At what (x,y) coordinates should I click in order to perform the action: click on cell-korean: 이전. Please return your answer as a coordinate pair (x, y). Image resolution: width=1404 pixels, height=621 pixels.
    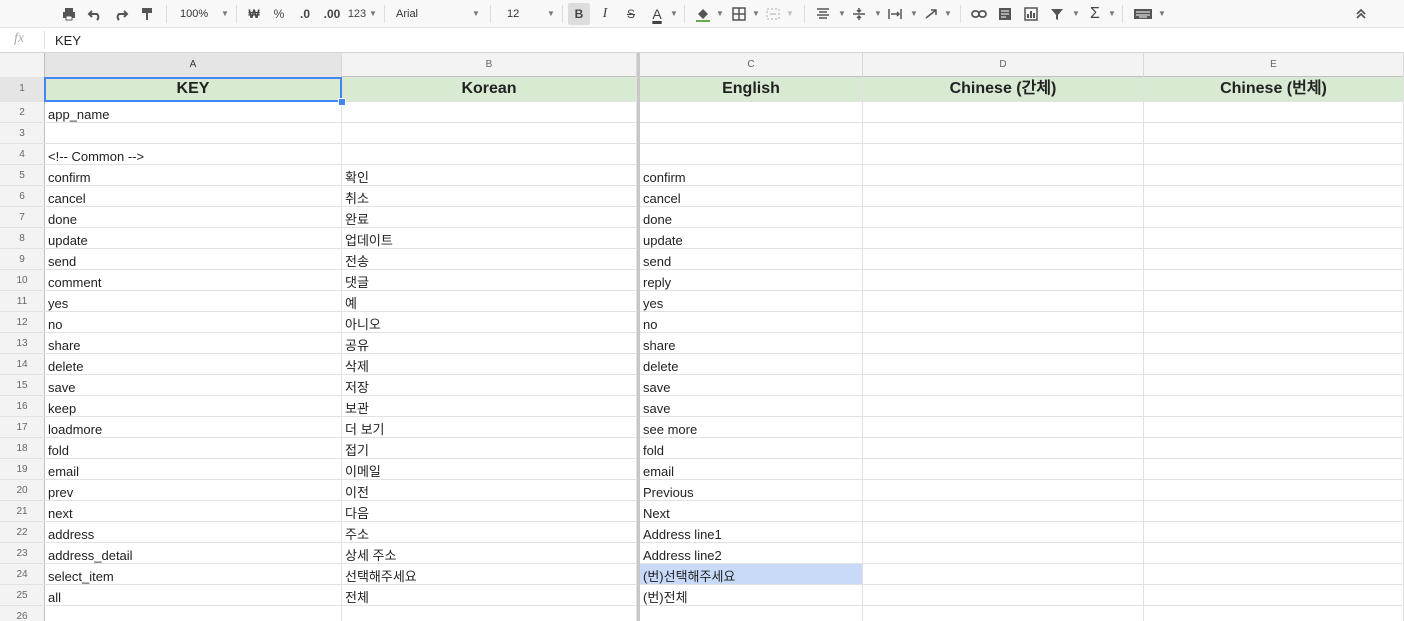
    Looking at the image, I should click on (489, 490).